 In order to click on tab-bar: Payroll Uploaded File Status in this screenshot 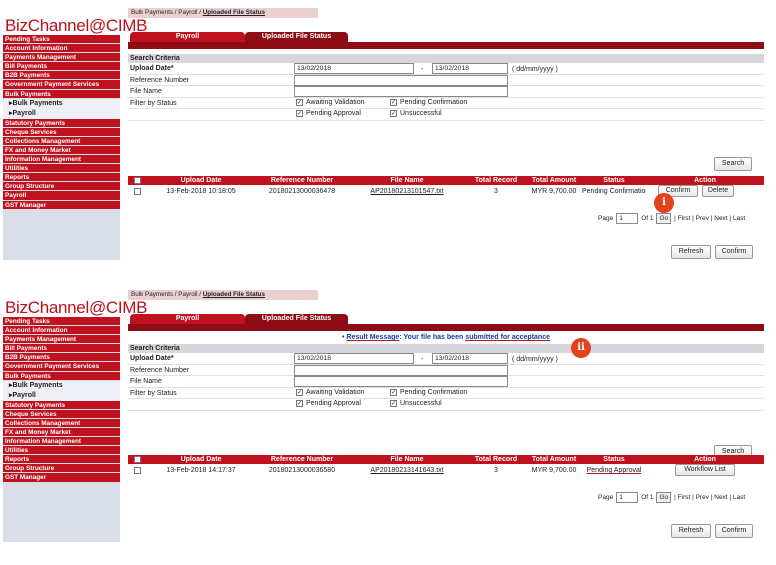, I will do `click(239, 319)`.